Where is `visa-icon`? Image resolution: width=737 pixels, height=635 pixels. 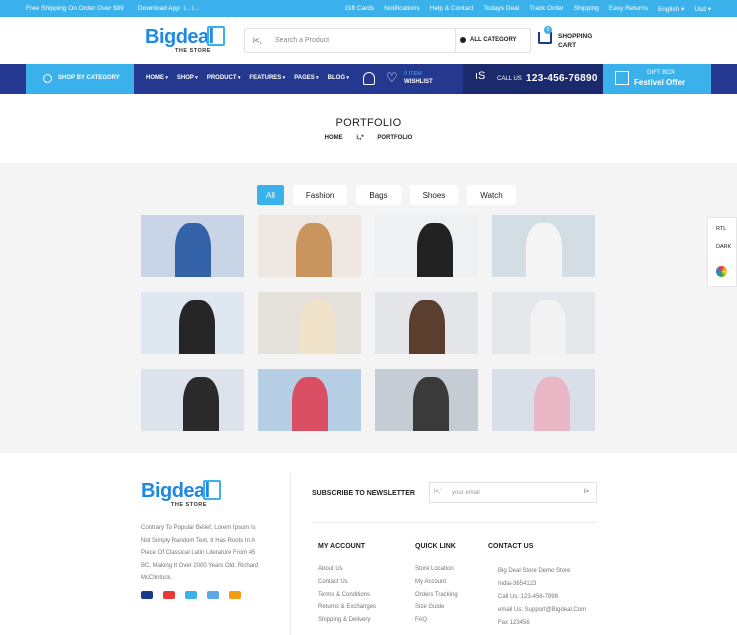 visa-icon is located at coordinates (147, 595).